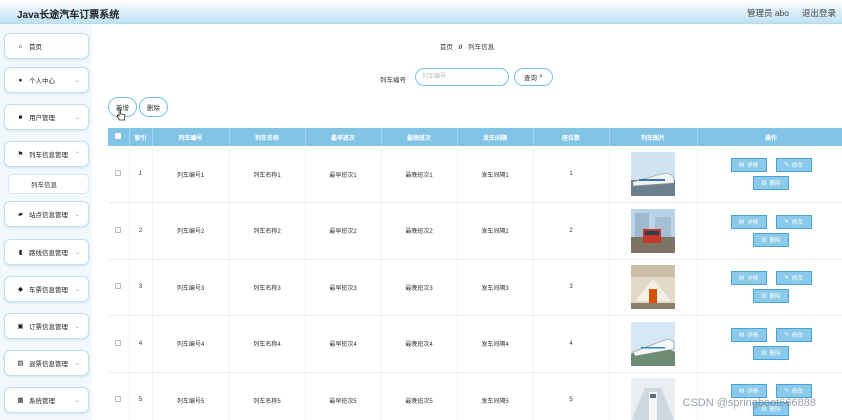 The image size is (842, 420). What do you see at coordinates (46, 46) in the screenshot?
I see `sidebar-item-home: ⌂ 首页` at bounding box center [46, 46].